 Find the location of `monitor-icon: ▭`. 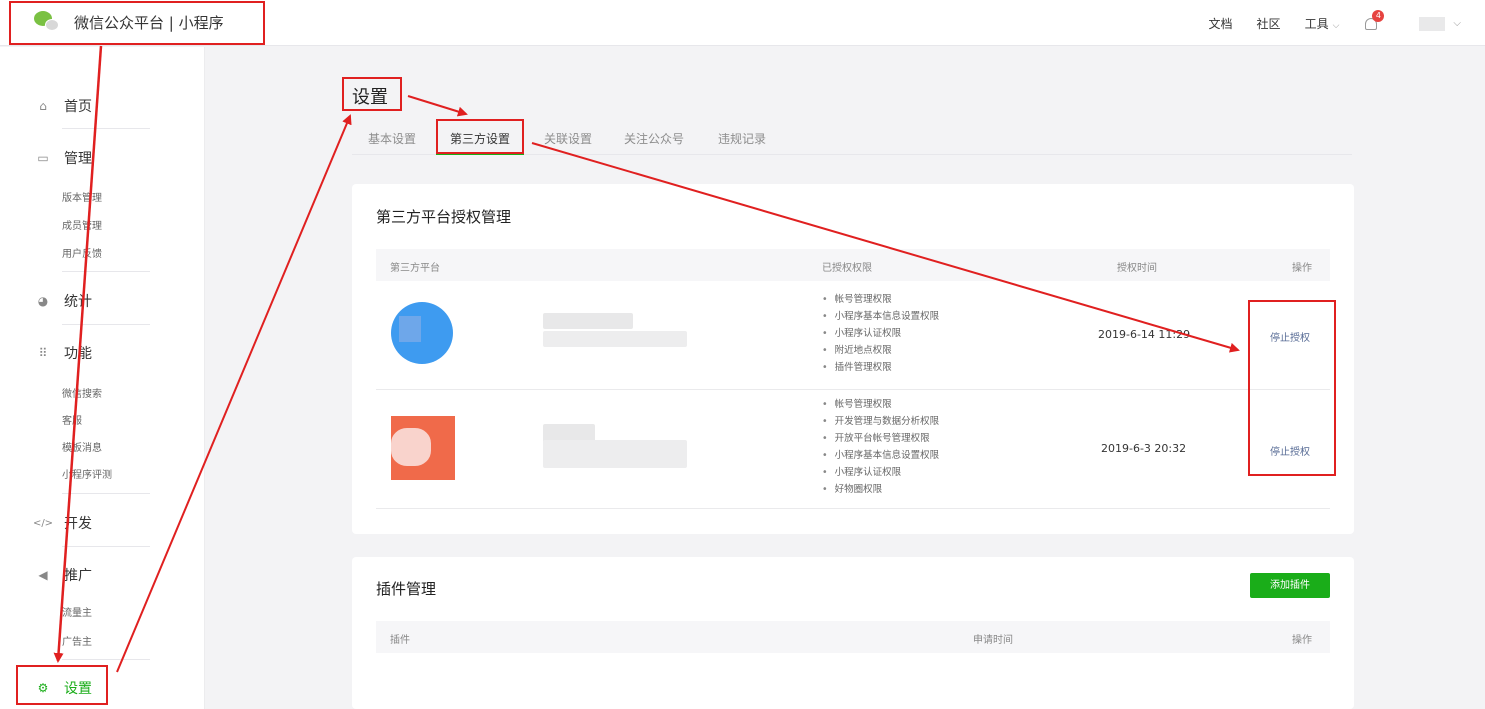

monitor-icon: ▭ is located at coordinates (43, 158).